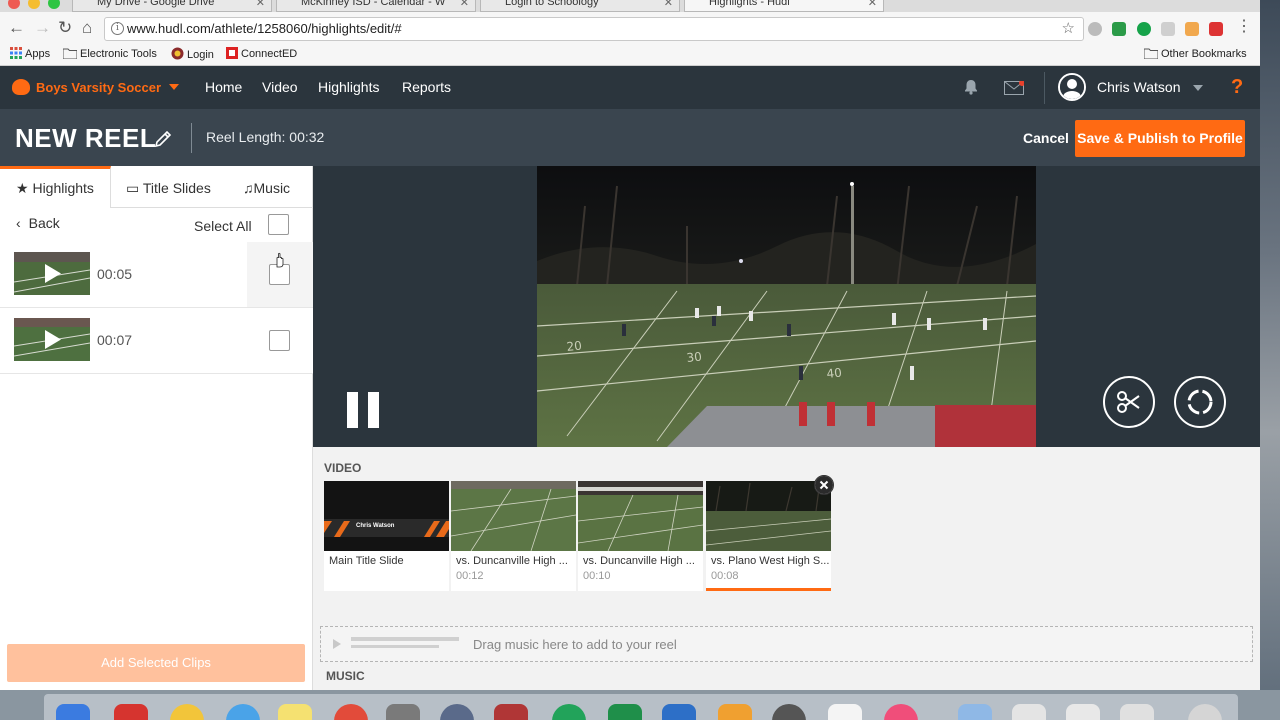 The image size is (1280, 720). I want to click on chevron-left-icon: ‹, so click(18, 223).